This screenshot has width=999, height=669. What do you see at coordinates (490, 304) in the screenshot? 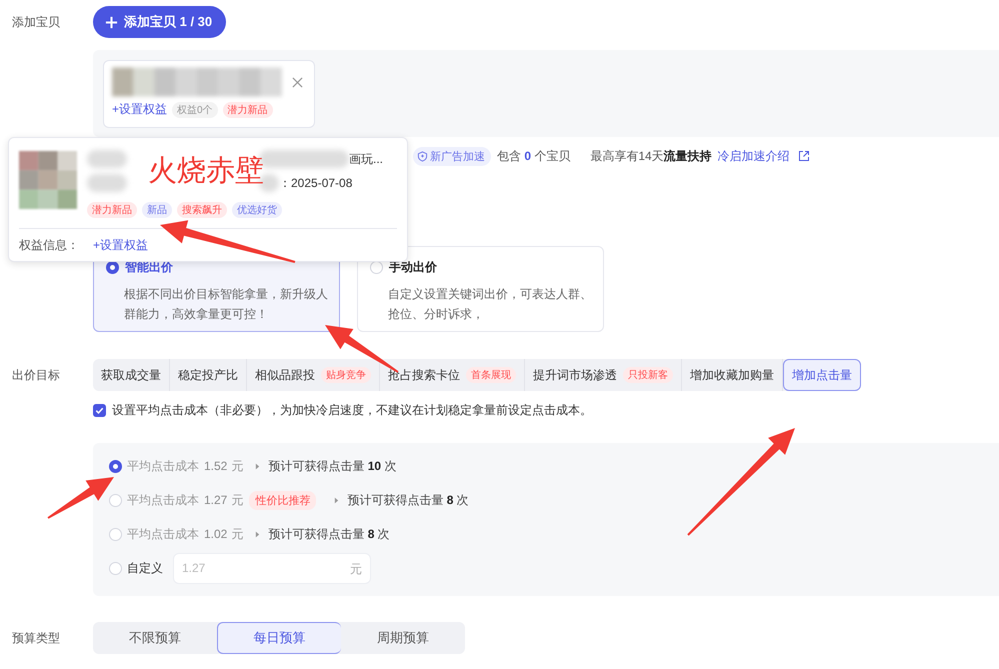
I see `bid-method-description: 自定义设置关键词出价，可表达人群、抢位、分时诉求，` at bounding box center [490, 304].